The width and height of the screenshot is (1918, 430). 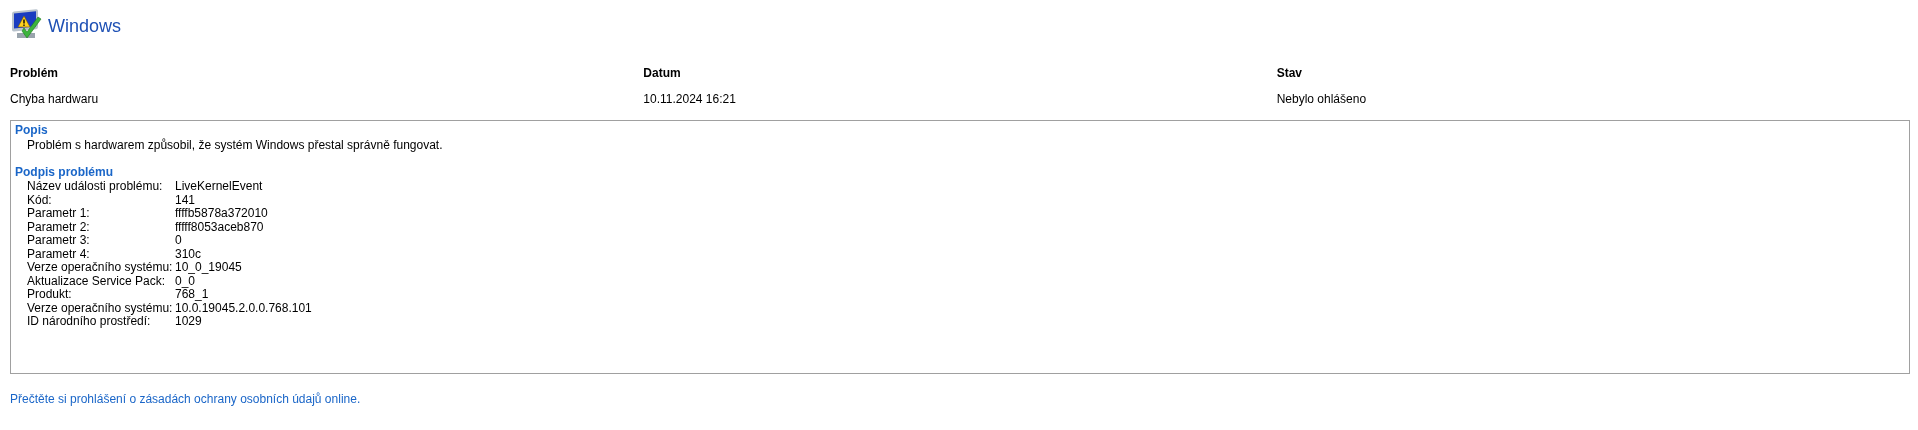 What do you see at coordinates (208, 268) in the screenshot?
I see `field-value: 10_0_19045` at bounding box center [208, 268].